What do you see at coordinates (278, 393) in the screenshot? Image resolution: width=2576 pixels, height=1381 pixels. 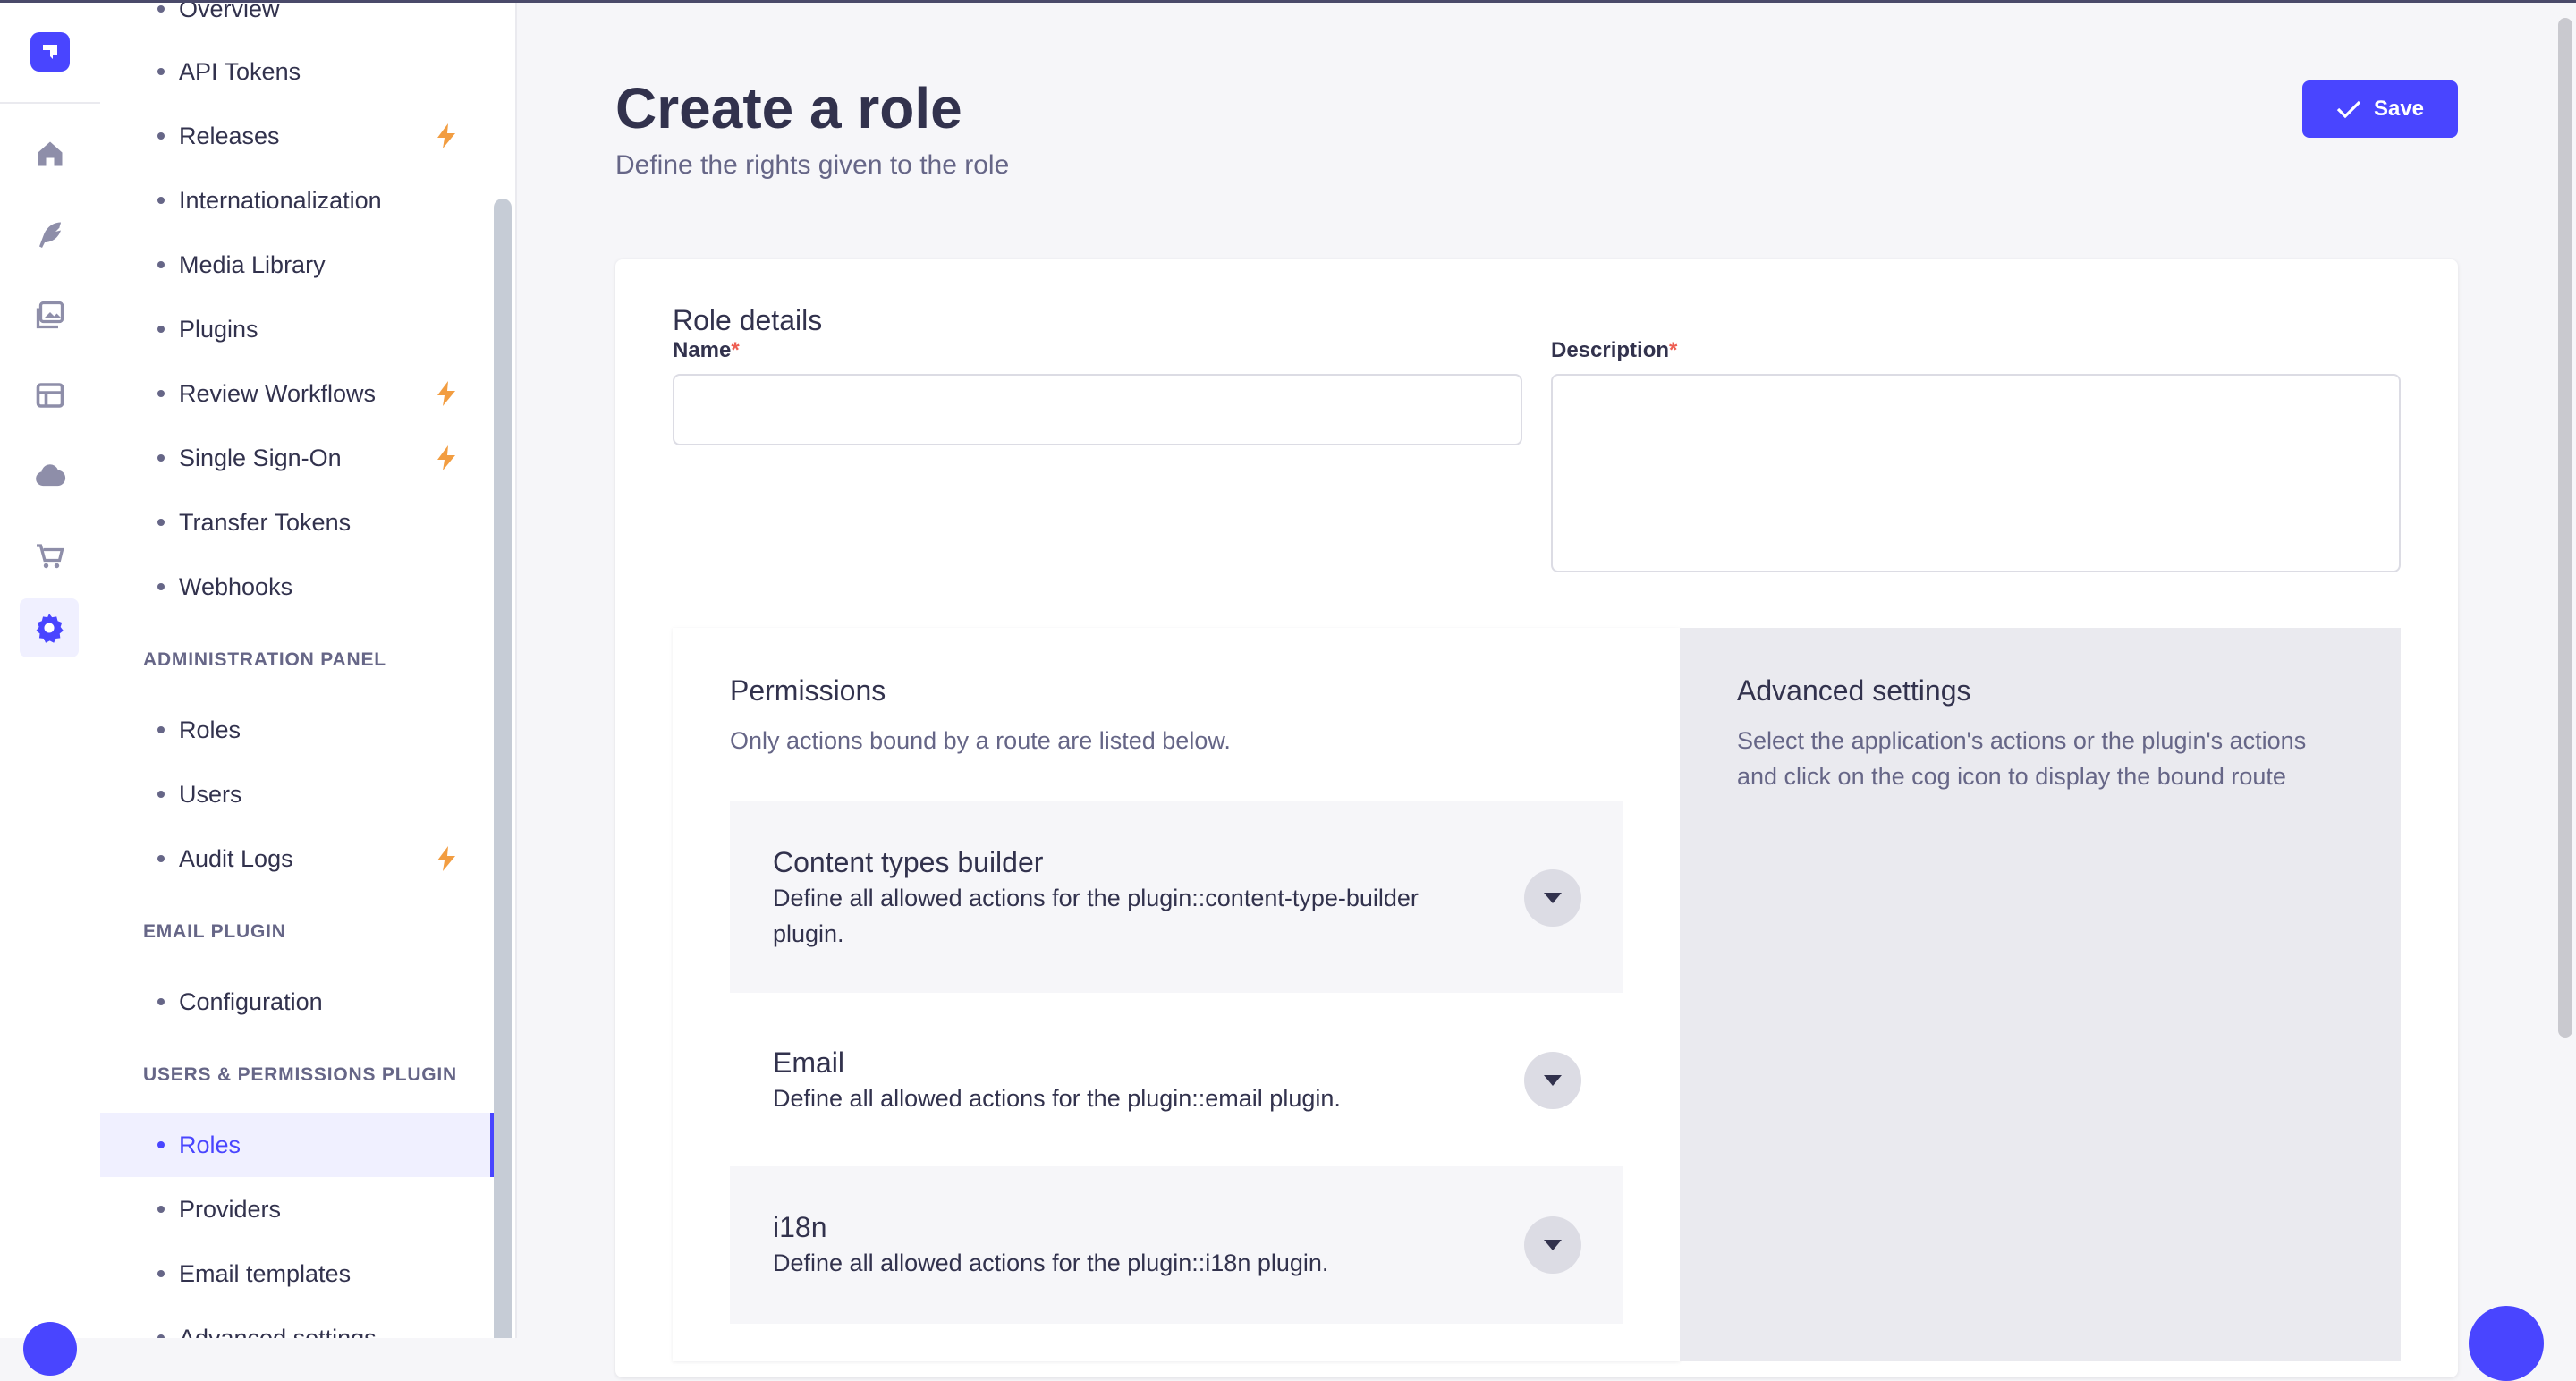 I see `subnav-item-label: Review Workflows` at bounding box center [278, 393].